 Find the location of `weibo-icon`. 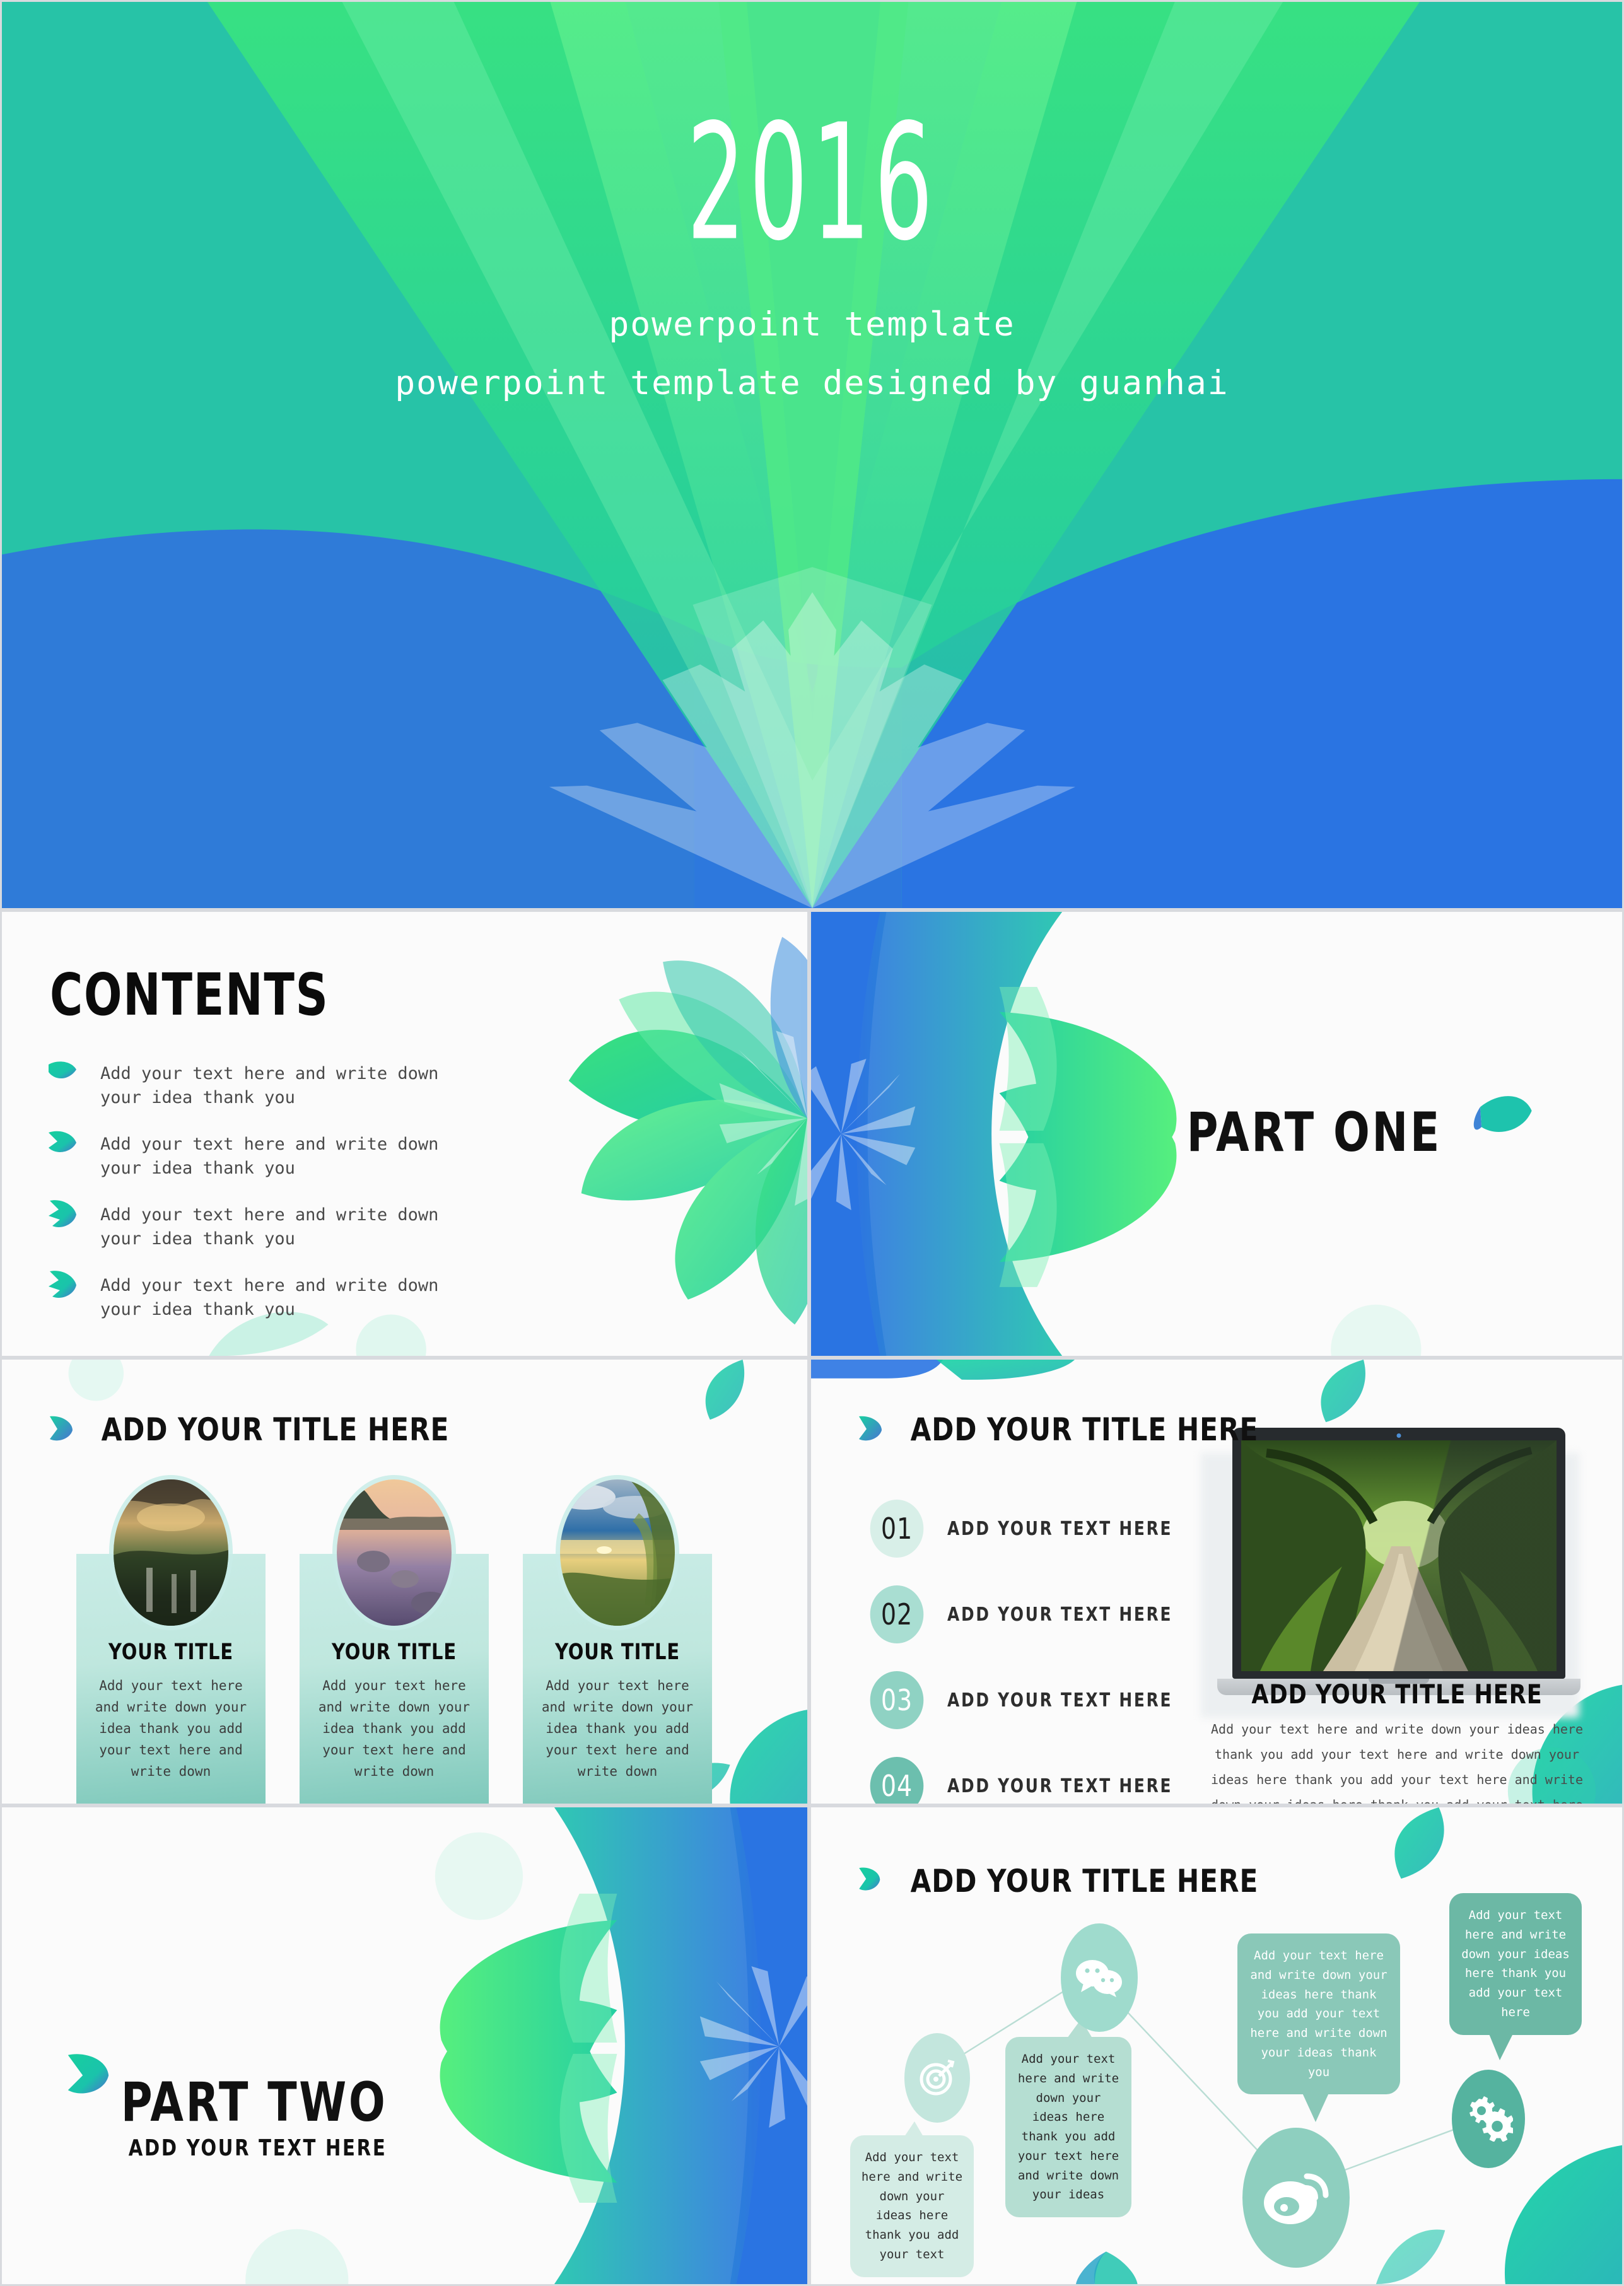

weibo-icon is located at coordinates (1296, 2198).